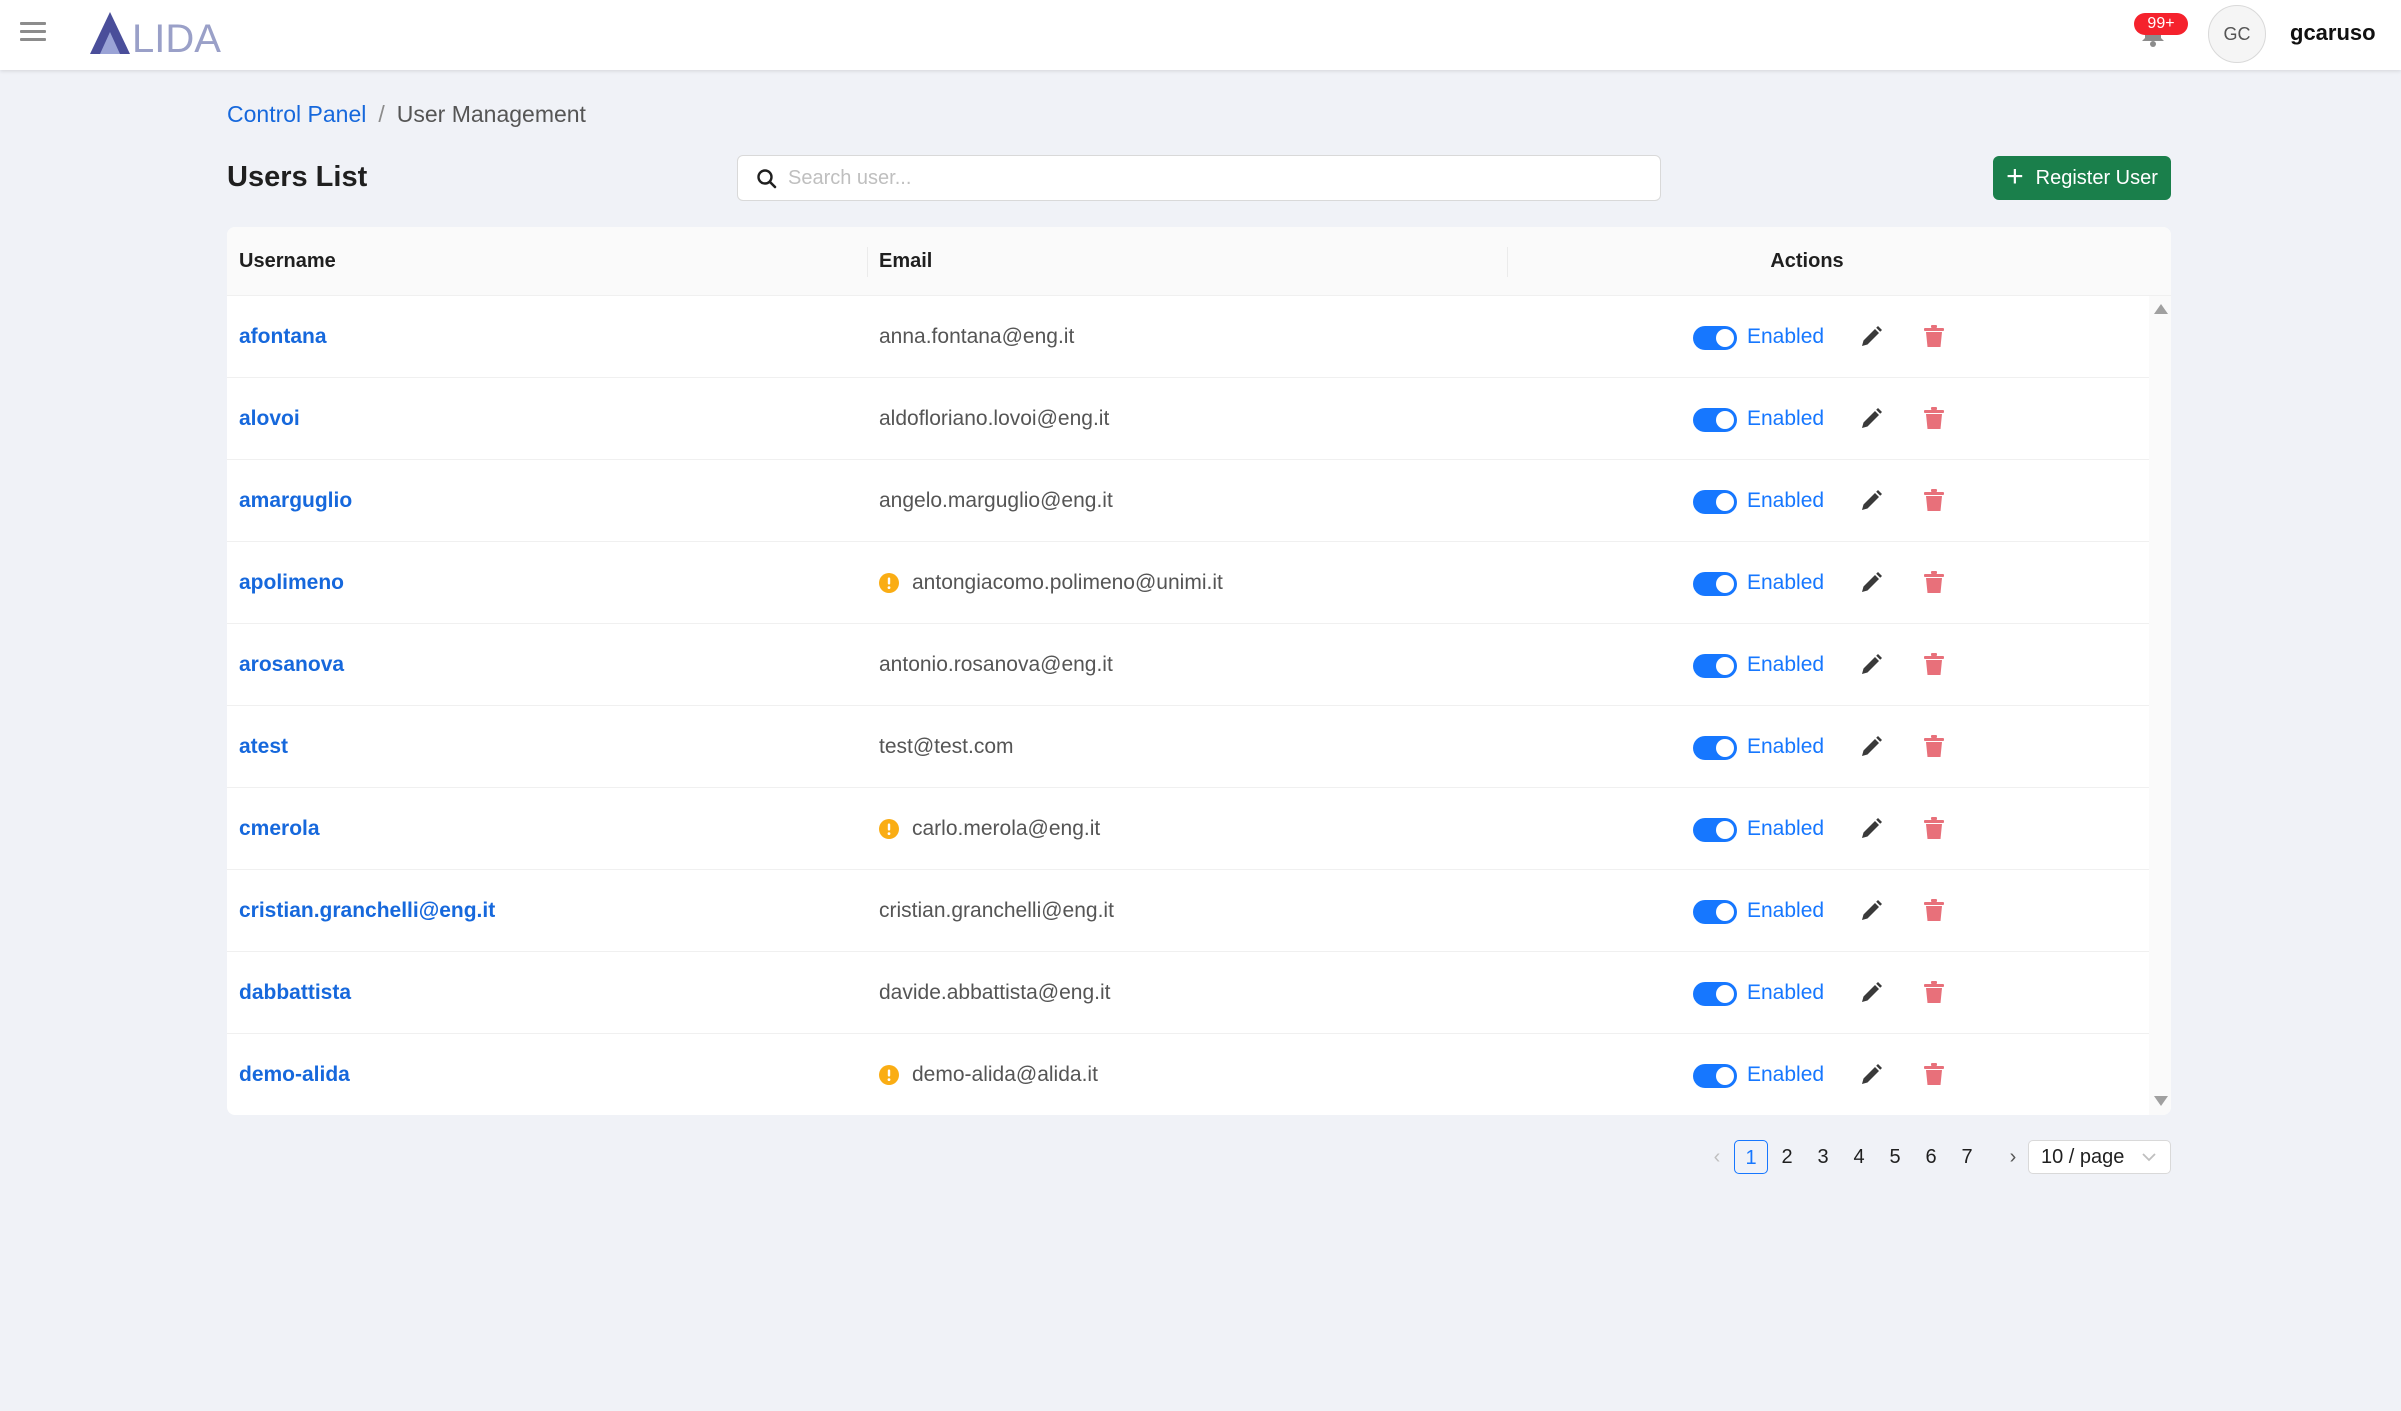 The image size is (2401, 1411). Describe the element at coordinates (2161, 24) in the screenshot. I see `notification-badge: 99+` at that location.